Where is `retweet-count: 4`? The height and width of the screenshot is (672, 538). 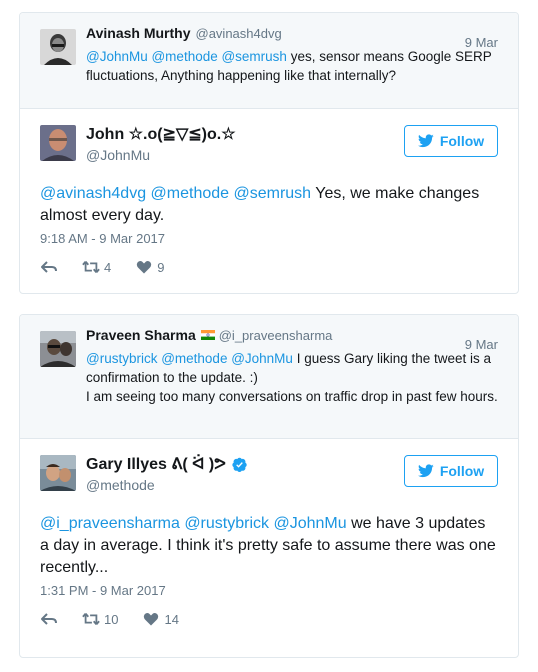 retweet-count: 4 is located at coordinates (108, 267).